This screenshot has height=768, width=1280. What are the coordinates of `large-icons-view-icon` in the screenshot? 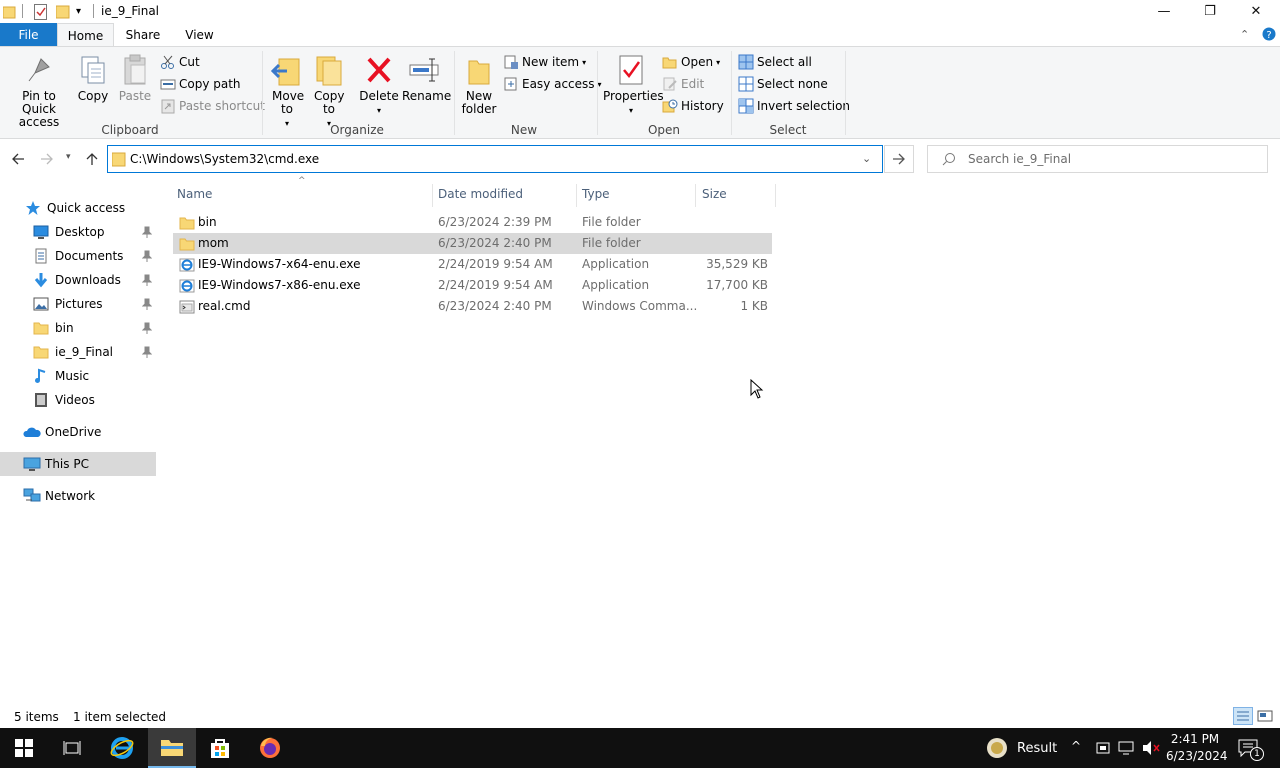 It's located at (1265, 716).